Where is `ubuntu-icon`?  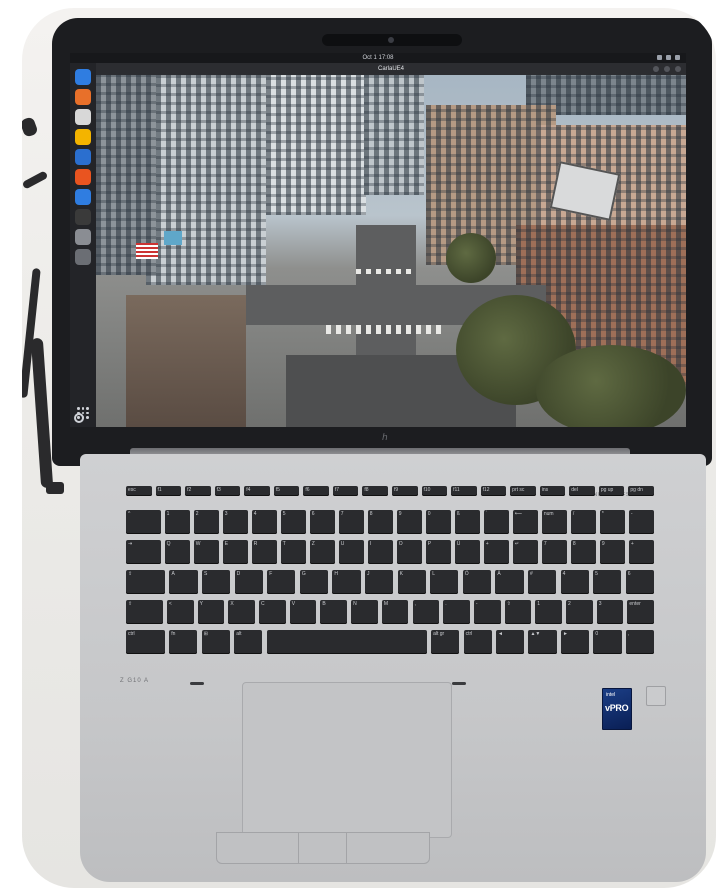 ubuntu-icon is located at coordinates (83, 77).